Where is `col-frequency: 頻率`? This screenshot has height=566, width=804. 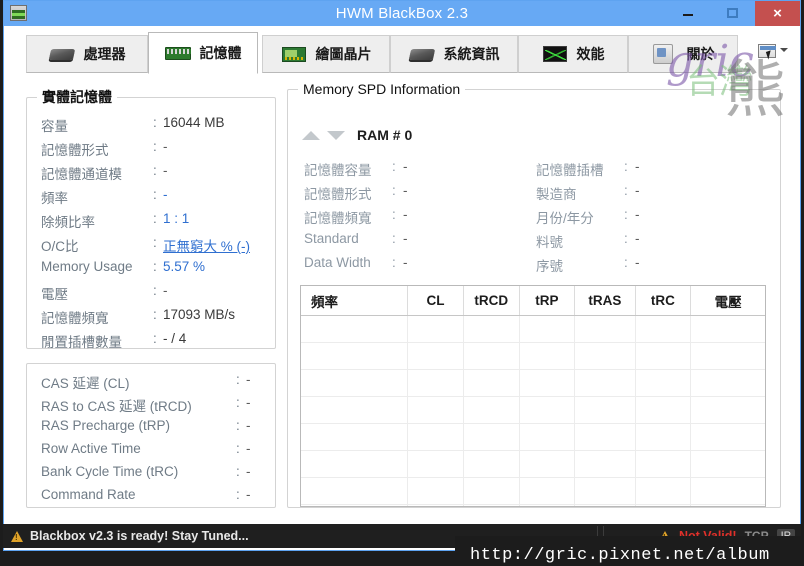 col-frequency: 頻率 is located at coordinates (355, 301).